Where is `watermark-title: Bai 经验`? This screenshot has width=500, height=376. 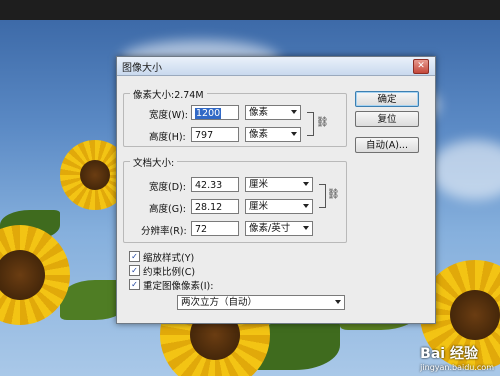 watermark-title: Bai 经验 is located at coordinates (449, 354).